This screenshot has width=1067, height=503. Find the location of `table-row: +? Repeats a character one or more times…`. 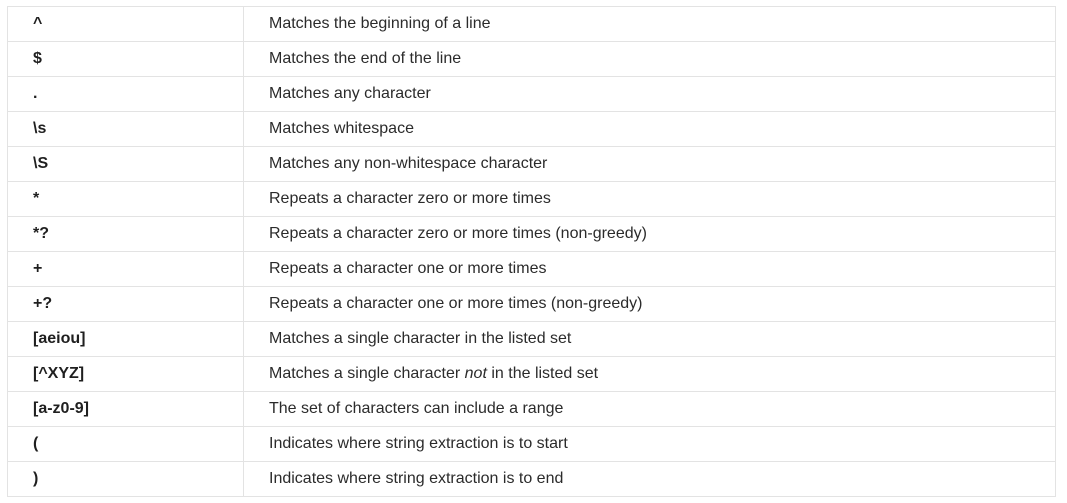

table-row: +? Repeats a character one or more times… is located at coordinates (531, 304).